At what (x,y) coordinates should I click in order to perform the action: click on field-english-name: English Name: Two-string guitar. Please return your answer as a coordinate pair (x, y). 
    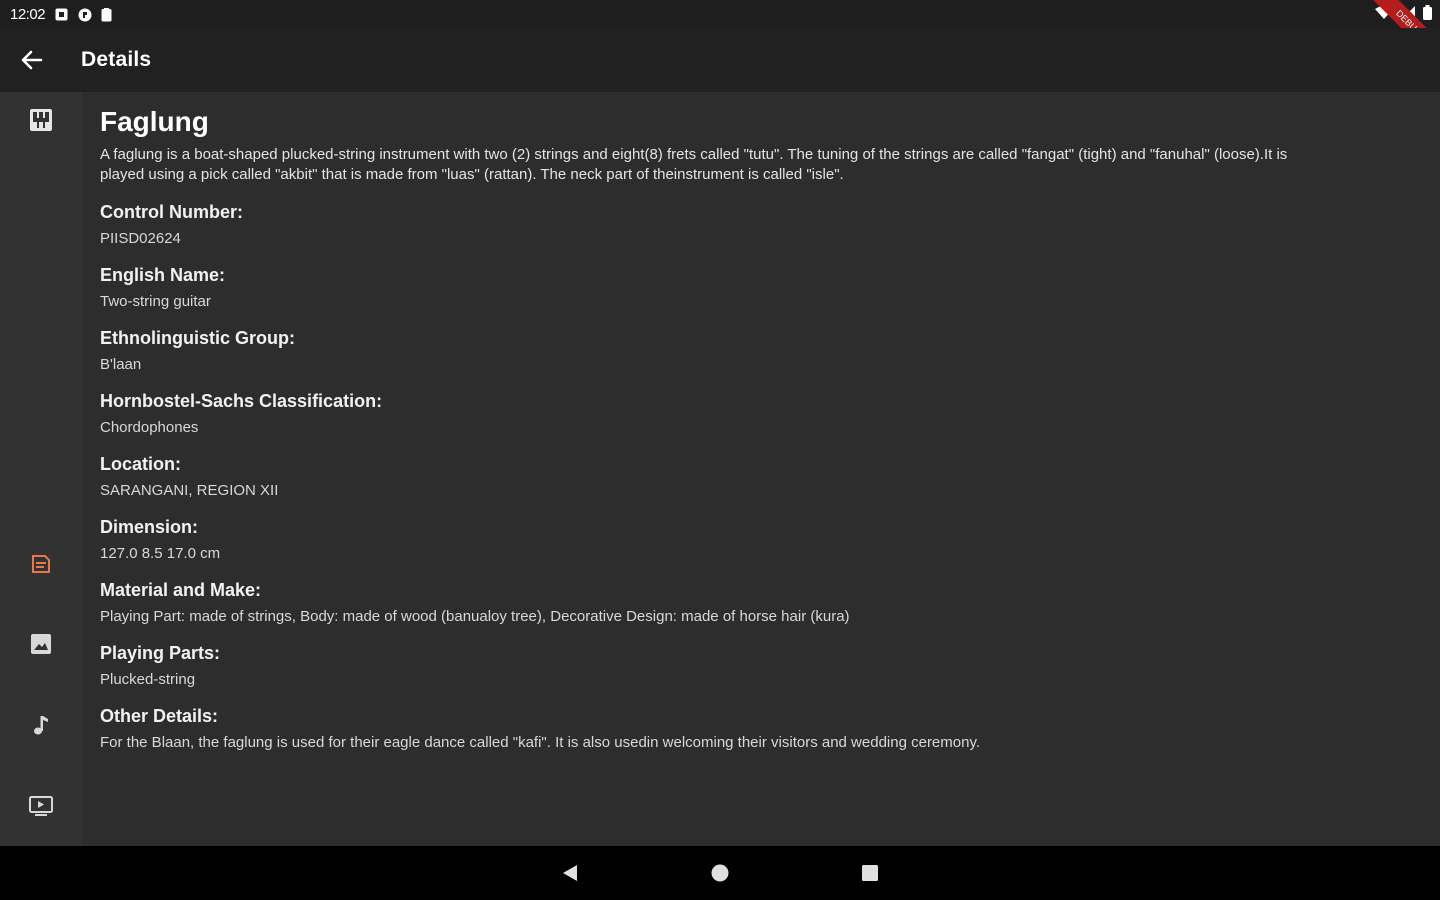
    Looking at the image, I should click on (700, 288).